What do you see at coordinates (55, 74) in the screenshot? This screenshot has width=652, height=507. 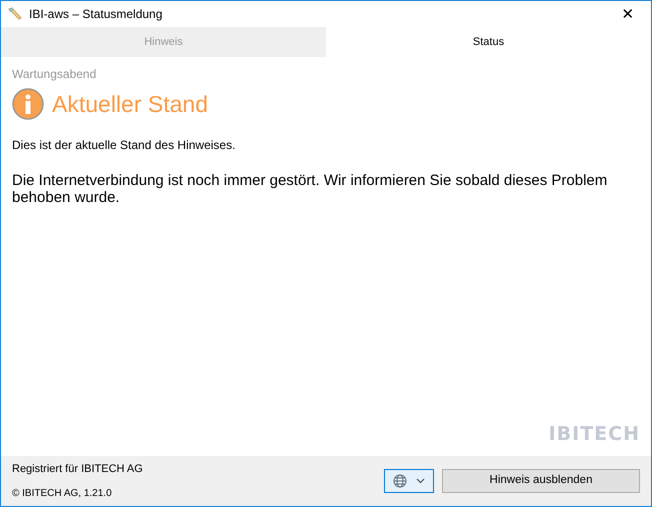 I see `category-label: Wartungsabend` at bounding box center [55, 74].